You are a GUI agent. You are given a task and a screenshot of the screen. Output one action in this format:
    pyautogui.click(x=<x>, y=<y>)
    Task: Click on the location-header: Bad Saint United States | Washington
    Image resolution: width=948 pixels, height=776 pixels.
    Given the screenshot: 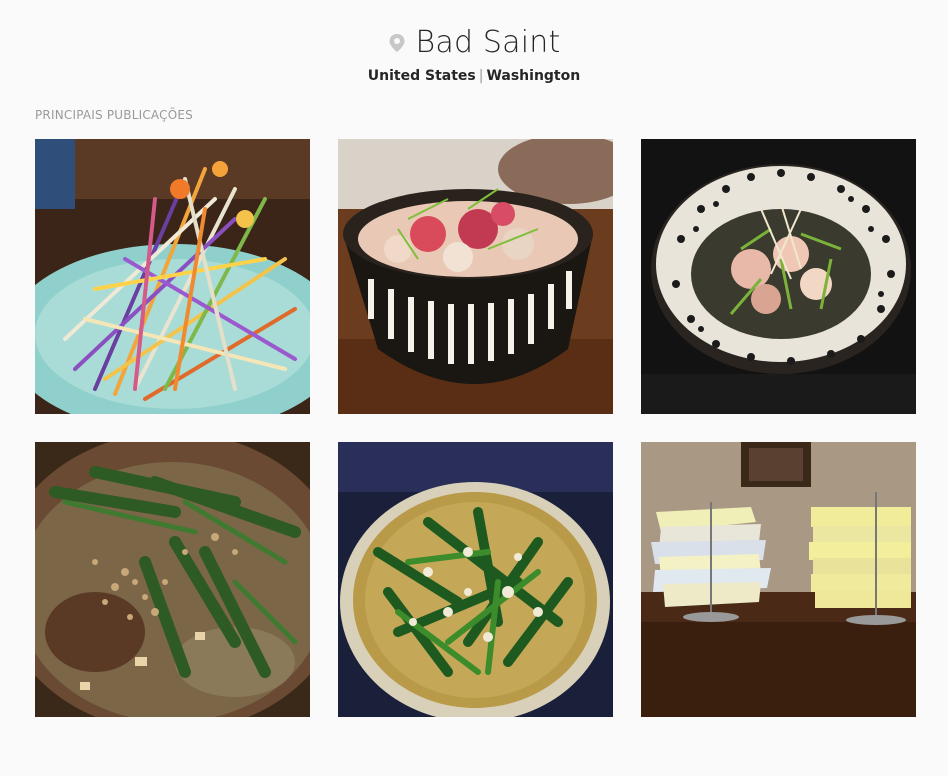 What is the action you would take?
    pyautogui.click(x=474, y=53)
    